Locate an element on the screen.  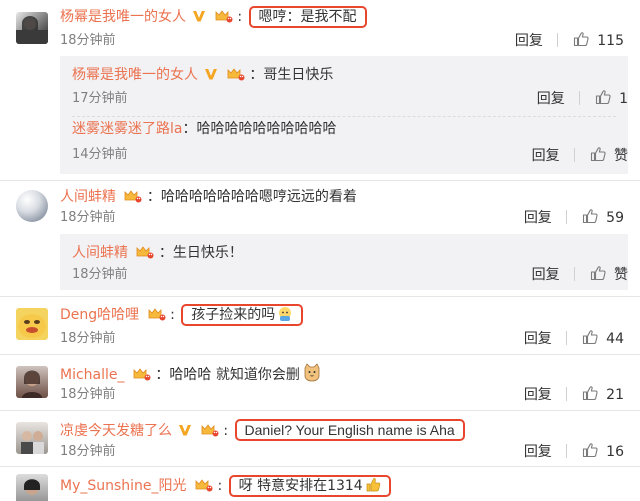
like-count: 115 is located at coordinates (610, 41).